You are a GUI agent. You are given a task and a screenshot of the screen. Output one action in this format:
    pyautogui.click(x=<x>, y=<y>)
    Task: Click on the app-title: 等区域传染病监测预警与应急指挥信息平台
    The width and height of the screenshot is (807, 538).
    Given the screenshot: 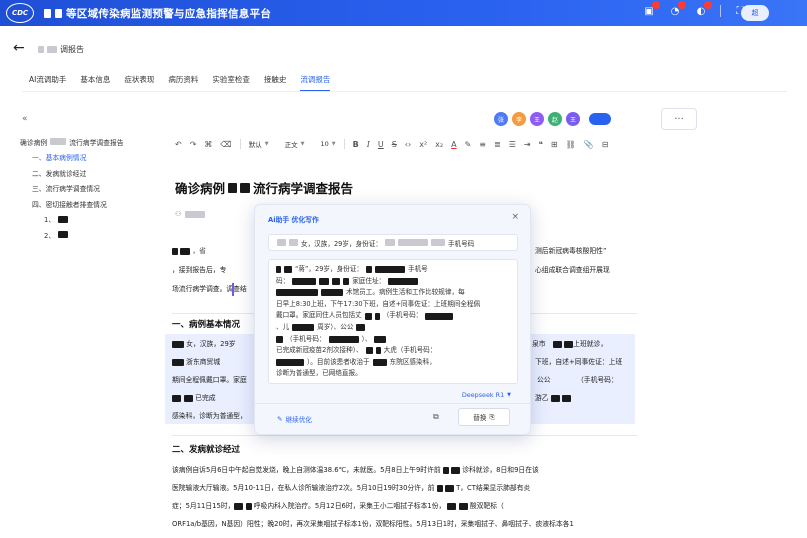 What is the action you would take?
    pyautogui.click(x=157, y=13)
    